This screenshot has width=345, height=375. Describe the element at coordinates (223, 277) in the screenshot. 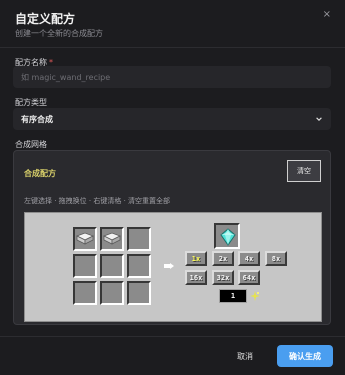

I see `quantity-32x-button: 32x` at that location.